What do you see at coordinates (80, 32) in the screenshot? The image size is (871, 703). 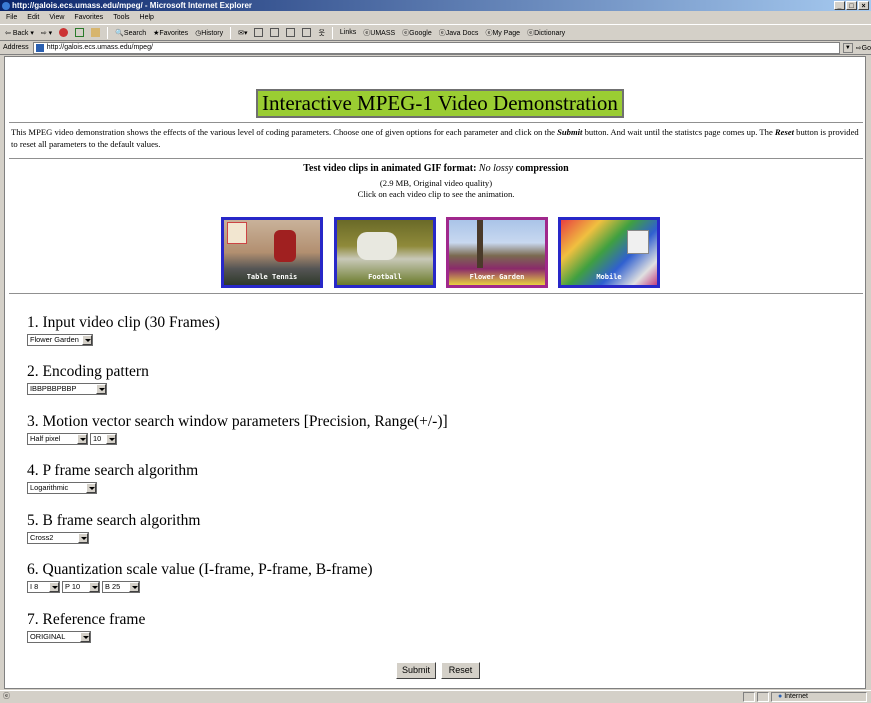 I see `refresh-icon` at bounding box center [80, 32].